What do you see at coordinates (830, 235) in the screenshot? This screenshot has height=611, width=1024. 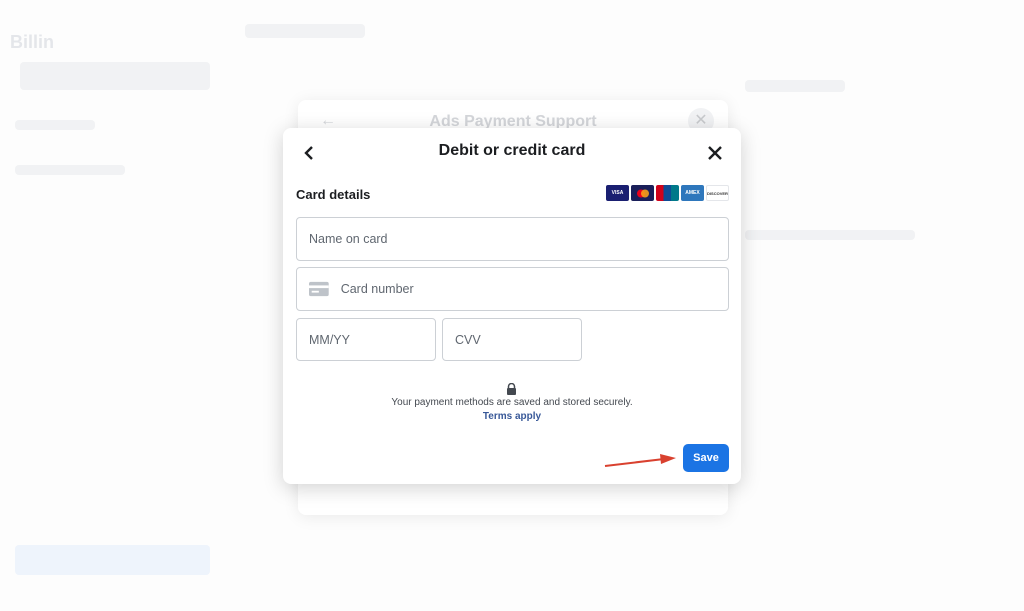 I see `background-text` at bounding box center [830, 235].